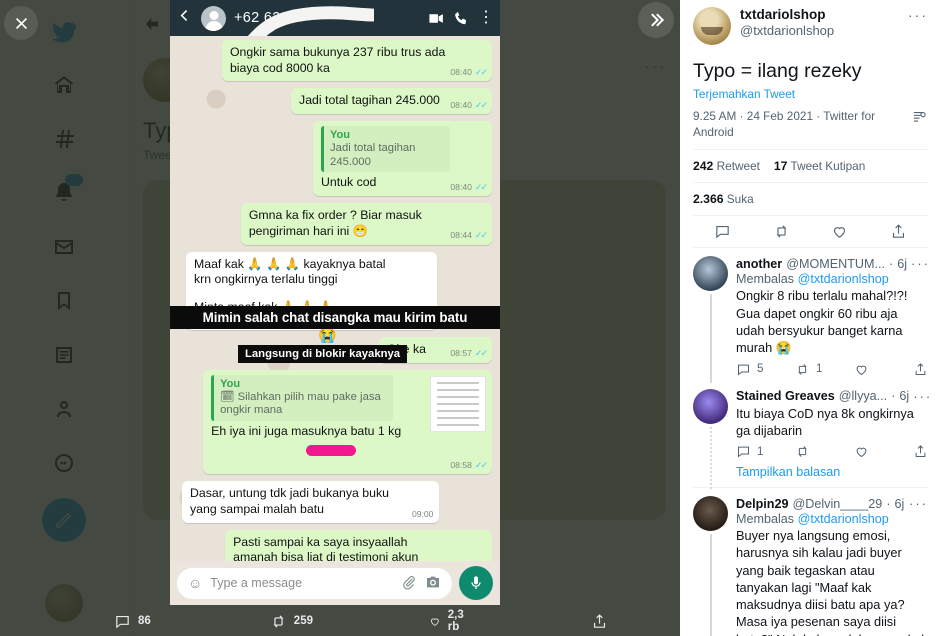  I want to click on voice-call-icon, so click(461, 18).